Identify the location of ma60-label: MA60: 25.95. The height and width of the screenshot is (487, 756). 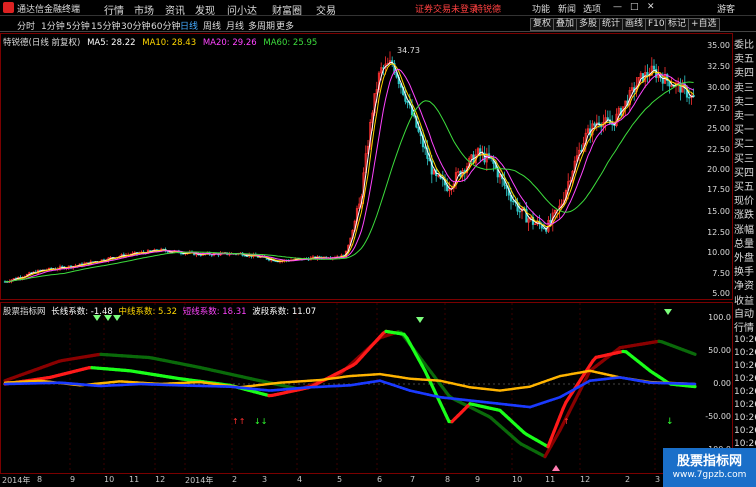
(290, 43).